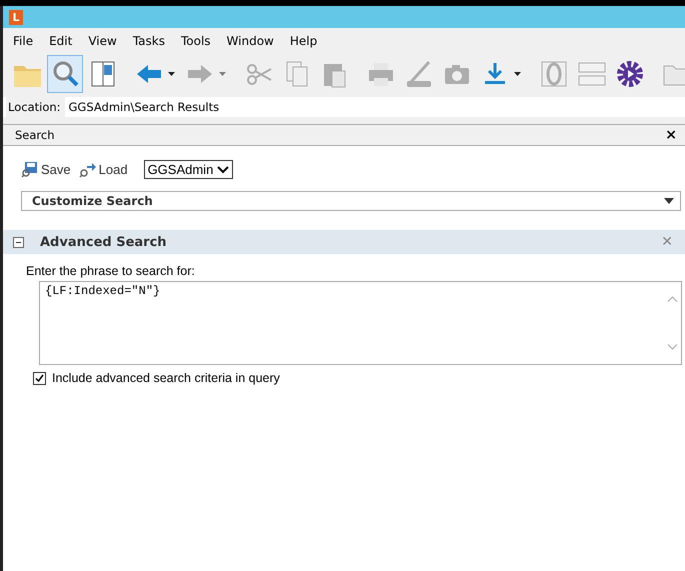 The width and height of the screenshot is (685, 571). What do you see at coordinates (250, 41) in the screenshot?
I see `menu-item: Window` at bounding box center [250, 41].